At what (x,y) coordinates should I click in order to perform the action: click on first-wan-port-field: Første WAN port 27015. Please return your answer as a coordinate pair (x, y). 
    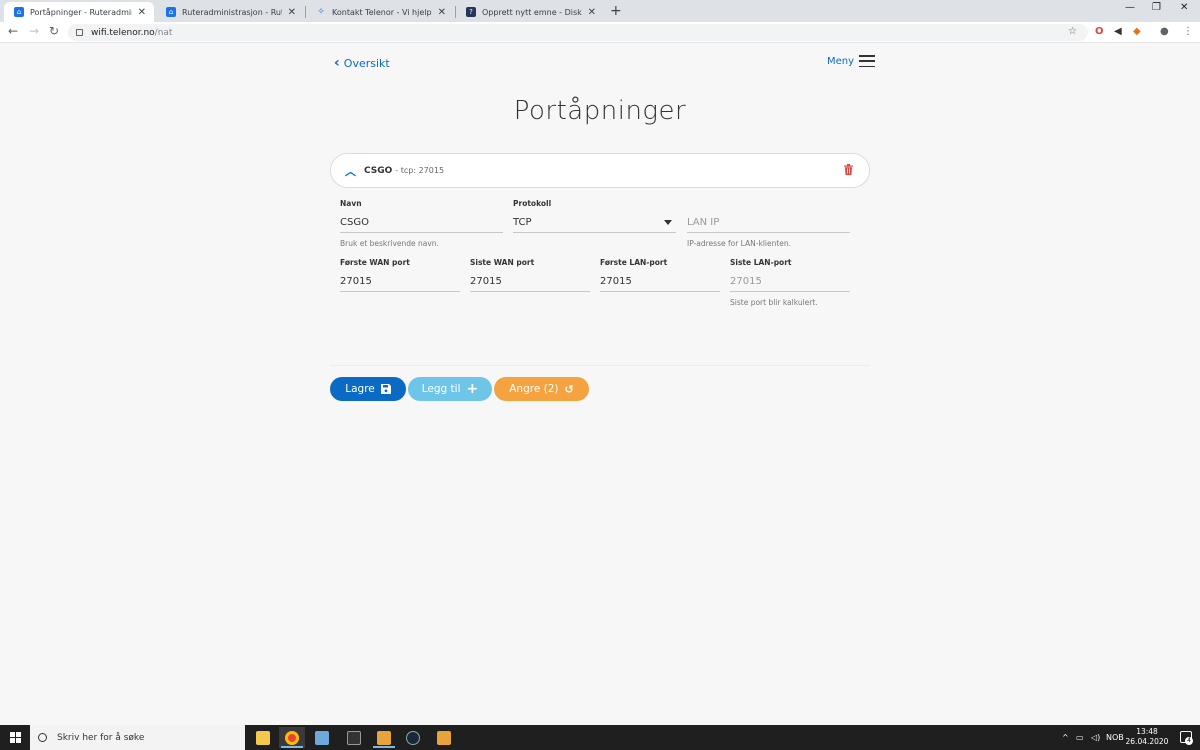
    Looking at the image, I should click on (400, 275).